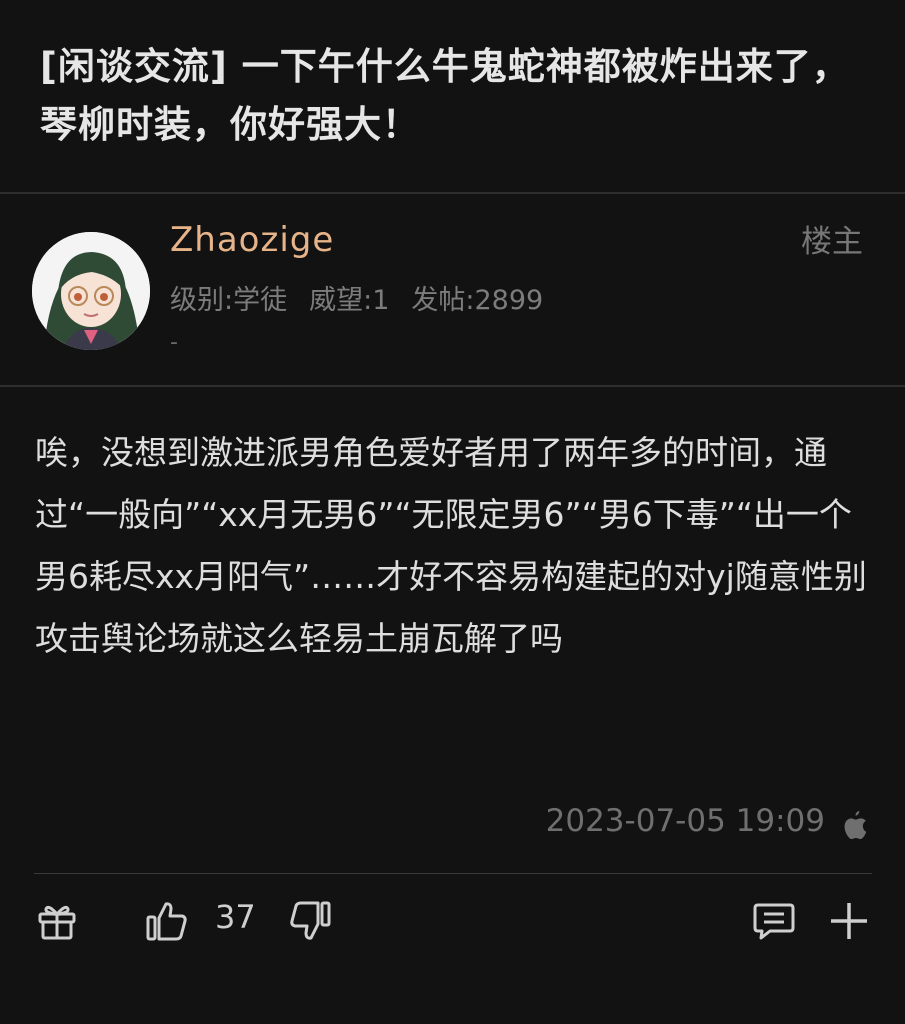  What do you see at coordinates (849, 921) in the screenshot?
I see `plus-icon` at bounding box center [849, 921].